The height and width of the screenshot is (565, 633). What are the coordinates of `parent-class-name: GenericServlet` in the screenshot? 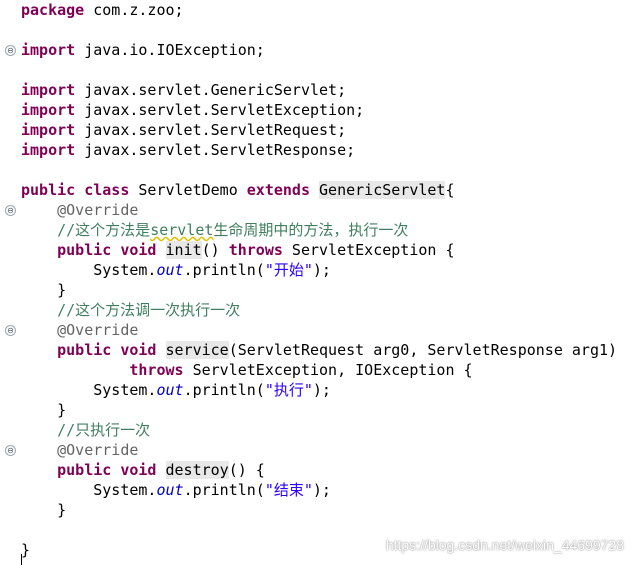 It's located at (382, 190).